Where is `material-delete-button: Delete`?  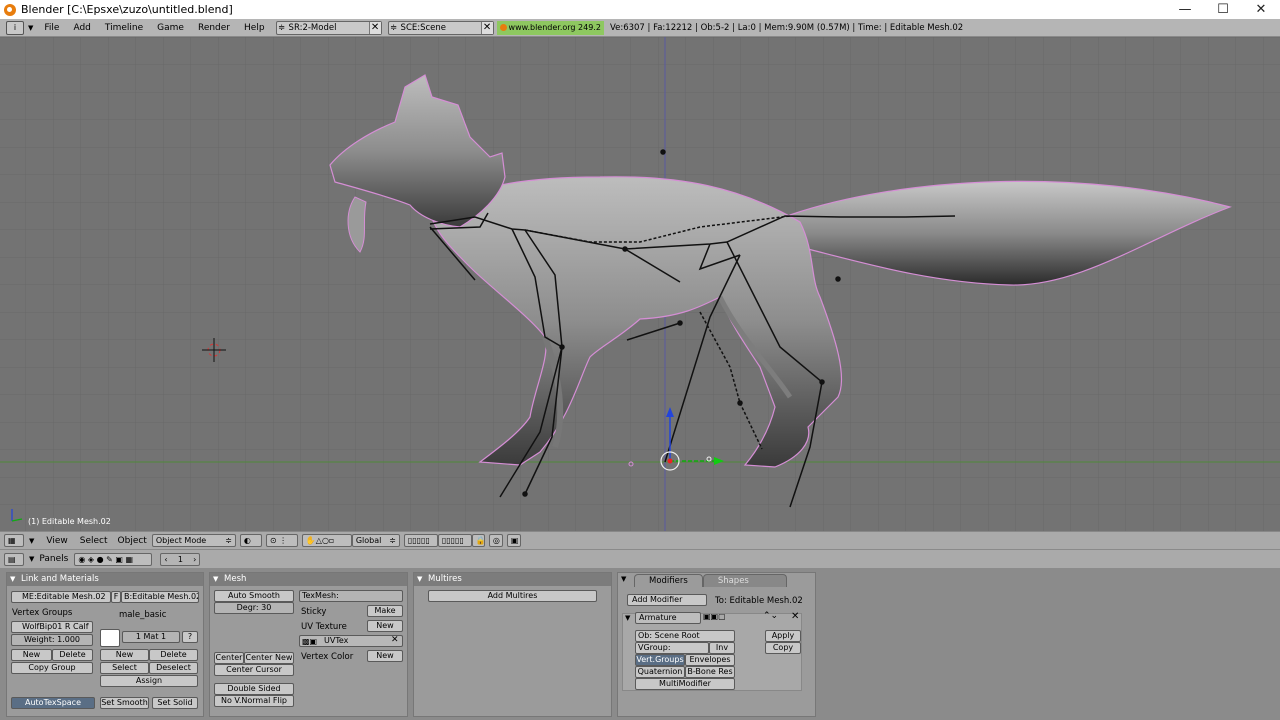 material-delete-button: Delete is located at coordinates (173, 655).